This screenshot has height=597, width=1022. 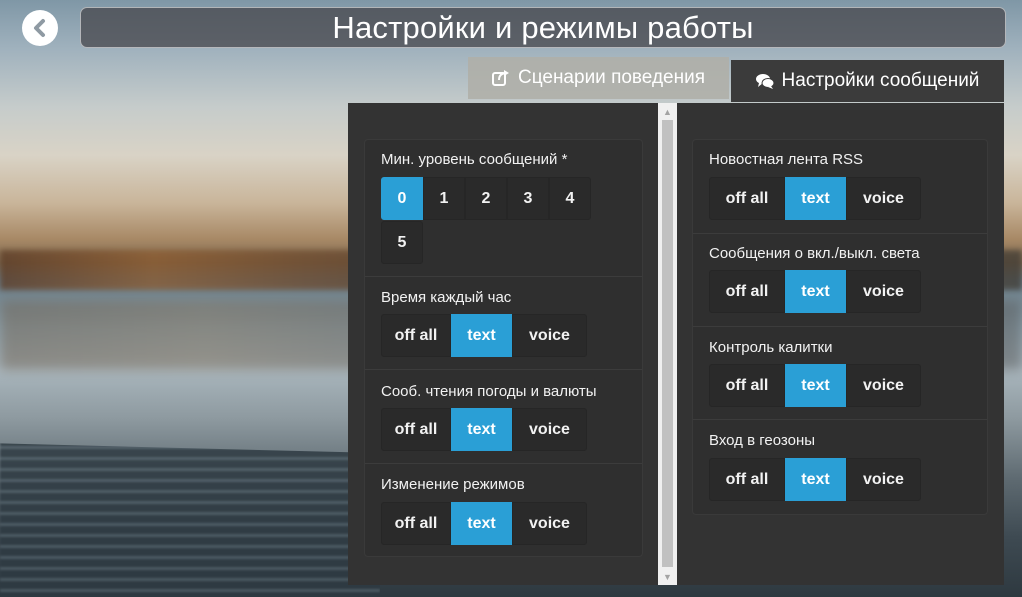 I want to click on geofence-label: Вход в геозоны, so click(x=762, y=440).